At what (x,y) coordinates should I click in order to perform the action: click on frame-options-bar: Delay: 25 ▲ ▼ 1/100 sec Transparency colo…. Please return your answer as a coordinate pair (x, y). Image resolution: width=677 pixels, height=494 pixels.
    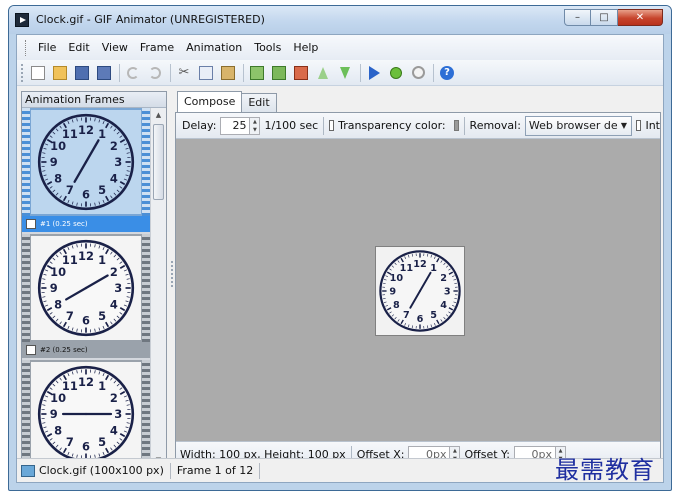
    Looking at the image, I should click on (418, 126).